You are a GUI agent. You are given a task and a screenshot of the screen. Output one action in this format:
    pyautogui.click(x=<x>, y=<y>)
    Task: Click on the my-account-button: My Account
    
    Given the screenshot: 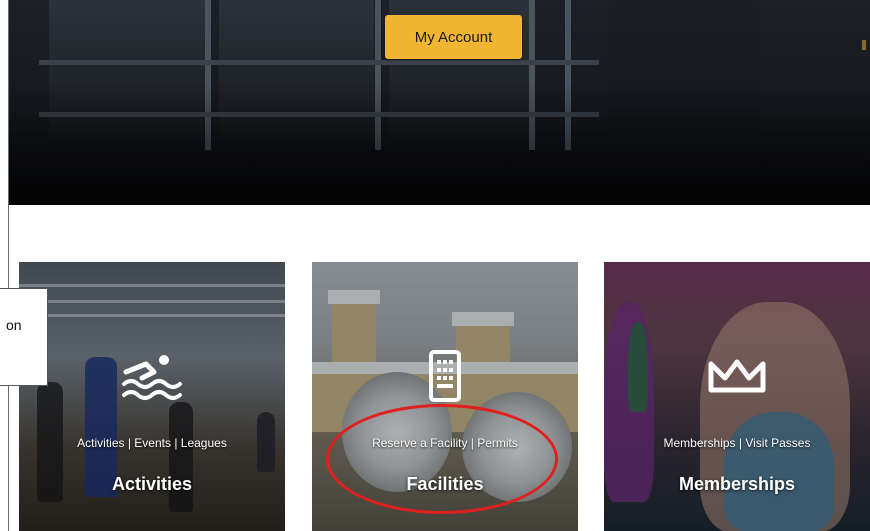 What is the action you would take?
    pyautogui.click(x=453, y=37)
    